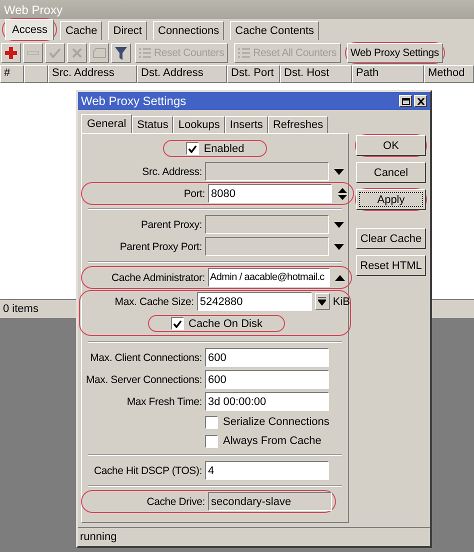 The height and width of the screenshot is (552, 474). Describe the element at coordinates (246, 124) in the screenshot. I see `tab: Inserts` at that location.